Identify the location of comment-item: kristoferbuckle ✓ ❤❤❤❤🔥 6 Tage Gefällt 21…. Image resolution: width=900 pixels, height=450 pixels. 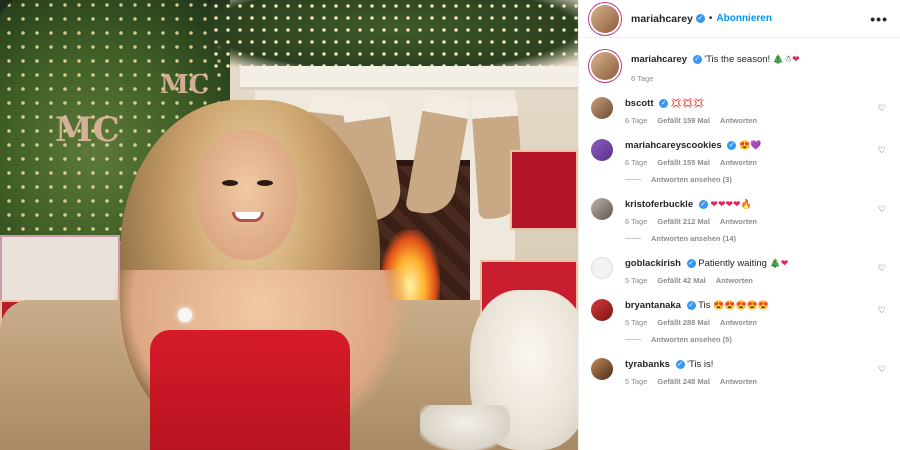
(738, 220).